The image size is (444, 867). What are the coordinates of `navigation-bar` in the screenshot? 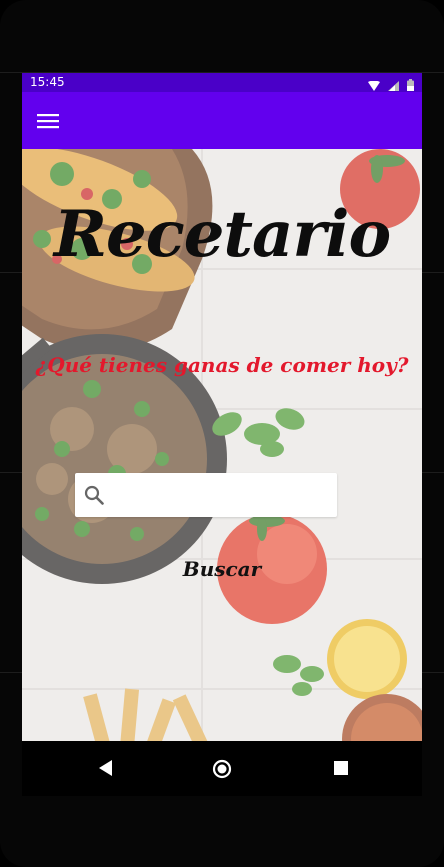 It's located at (222, 768).